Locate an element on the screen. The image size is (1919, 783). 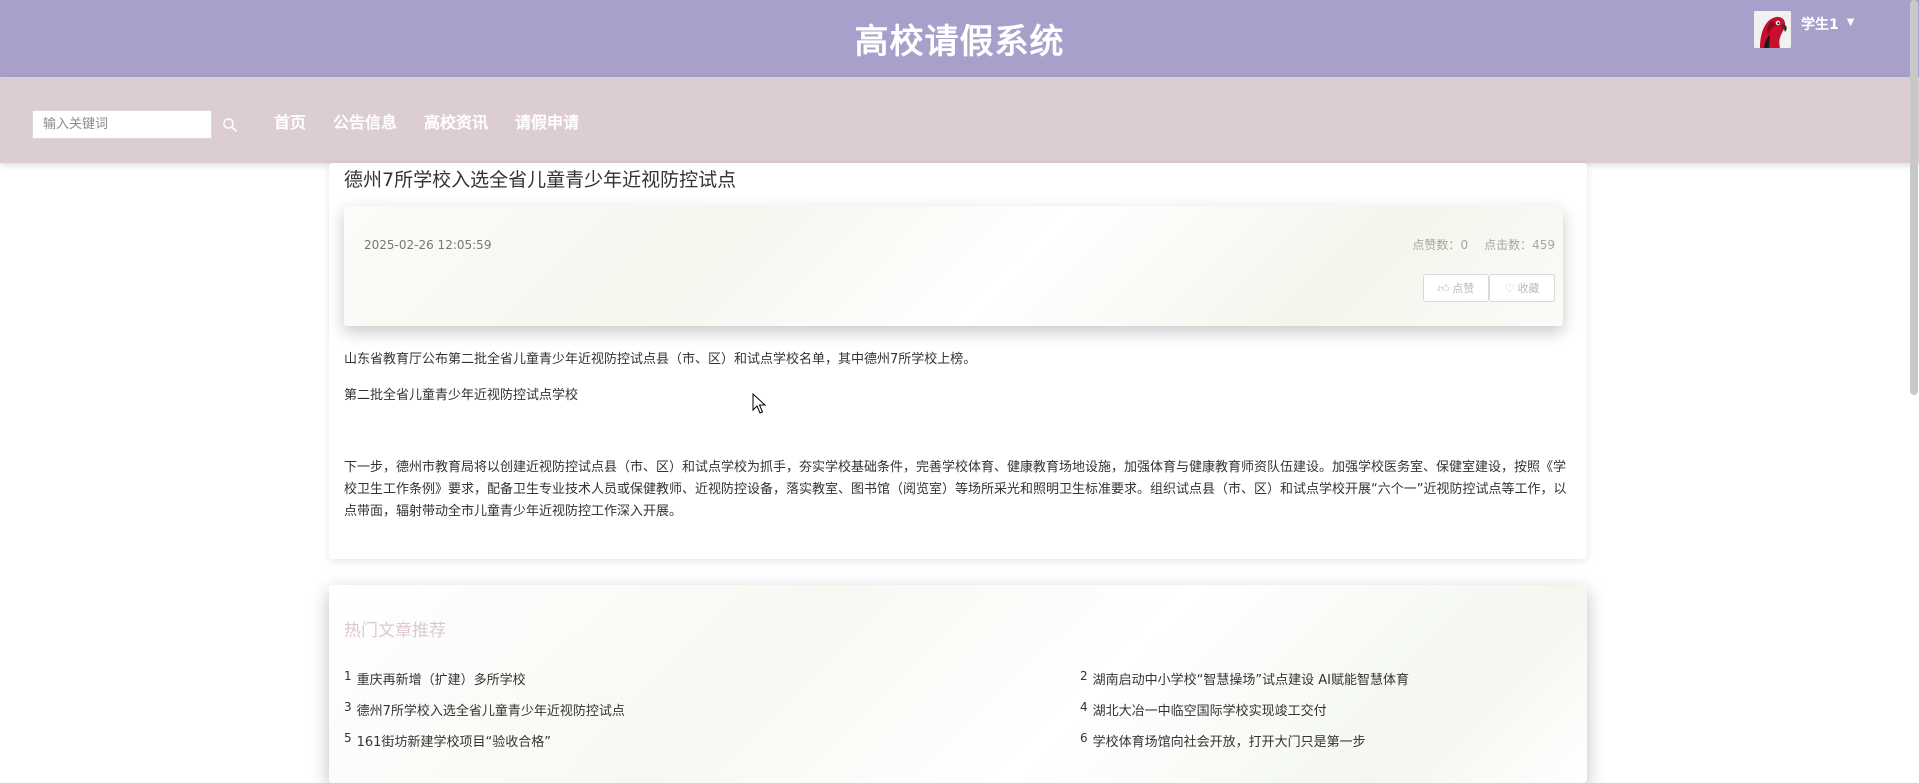
nav-link-home: 首页 is located at coordinates (290, 121).